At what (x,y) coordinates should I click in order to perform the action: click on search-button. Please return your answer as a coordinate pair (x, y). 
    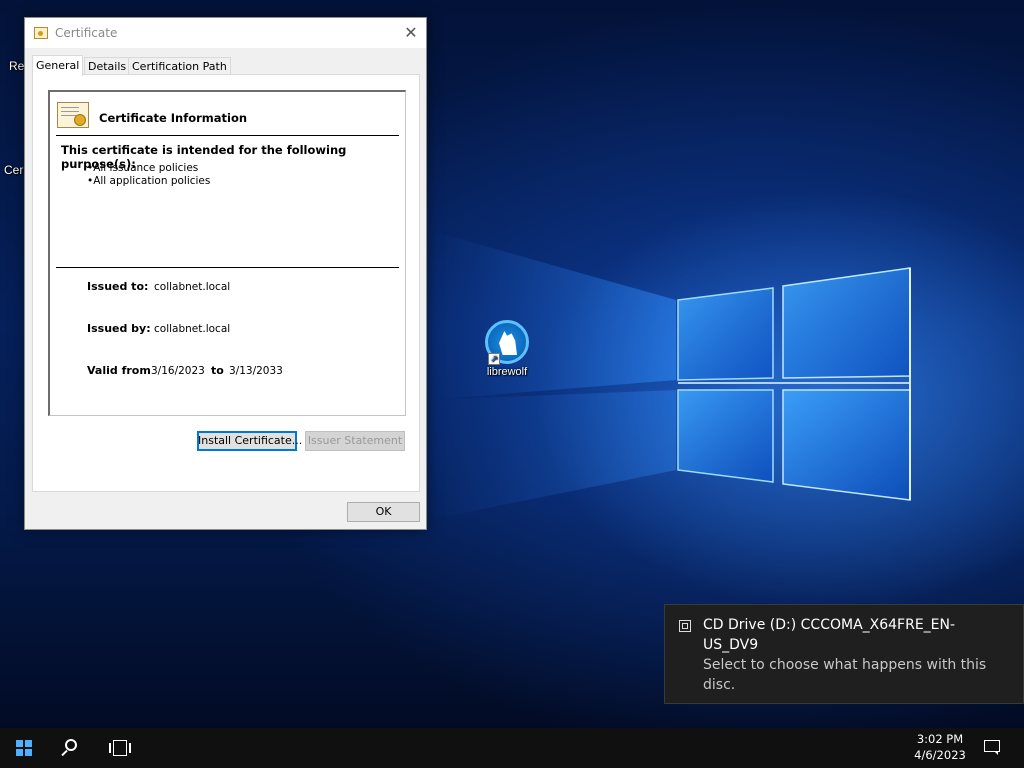
    Looking at the image, I should click on (72, 748).